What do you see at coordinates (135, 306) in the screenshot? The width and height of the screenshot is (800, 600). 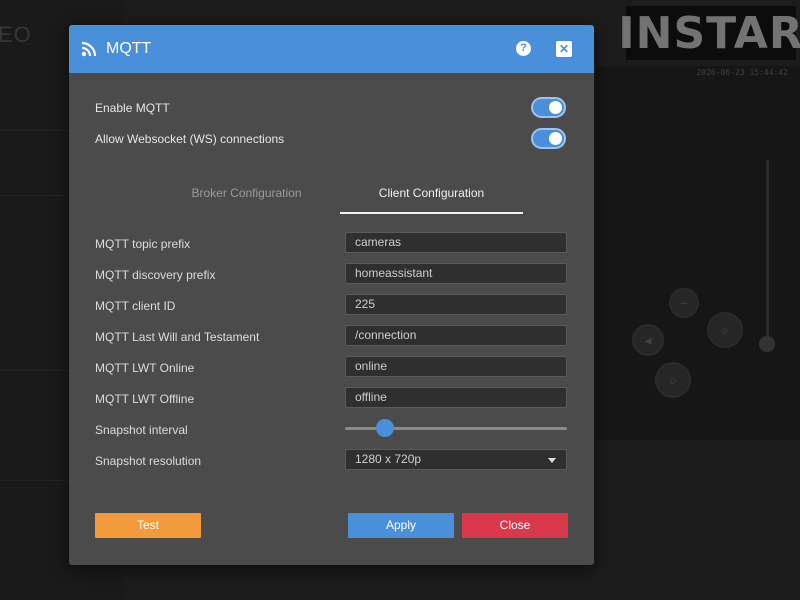 I see `client-id-label: MQTT client ID` at bounding box center [135, 306].